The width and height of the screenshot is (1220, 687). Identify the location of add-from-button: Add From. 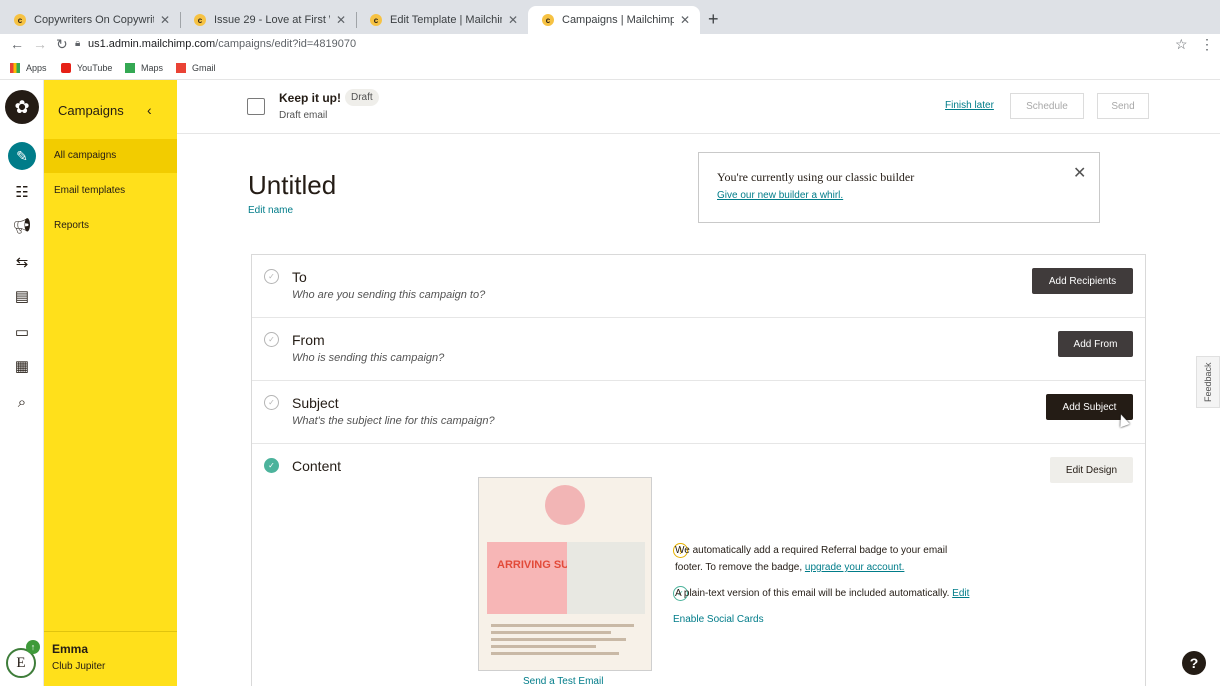
(1095, 344).